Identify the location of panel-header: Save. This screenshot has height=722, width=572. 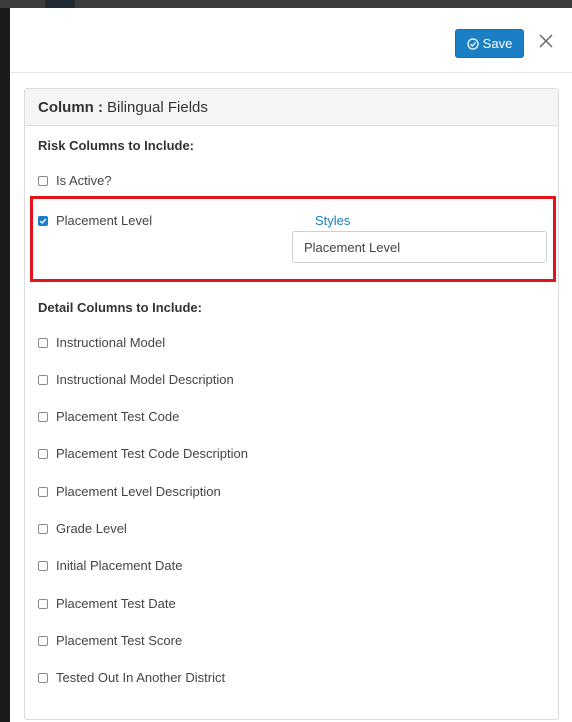
(291, 40).